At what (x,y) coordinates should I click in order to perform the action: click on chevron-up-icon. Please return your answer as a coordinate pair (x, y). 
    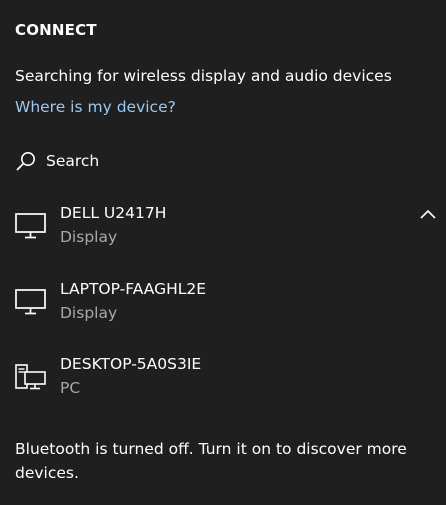
    Looking at the image, I should click on (428, 214).